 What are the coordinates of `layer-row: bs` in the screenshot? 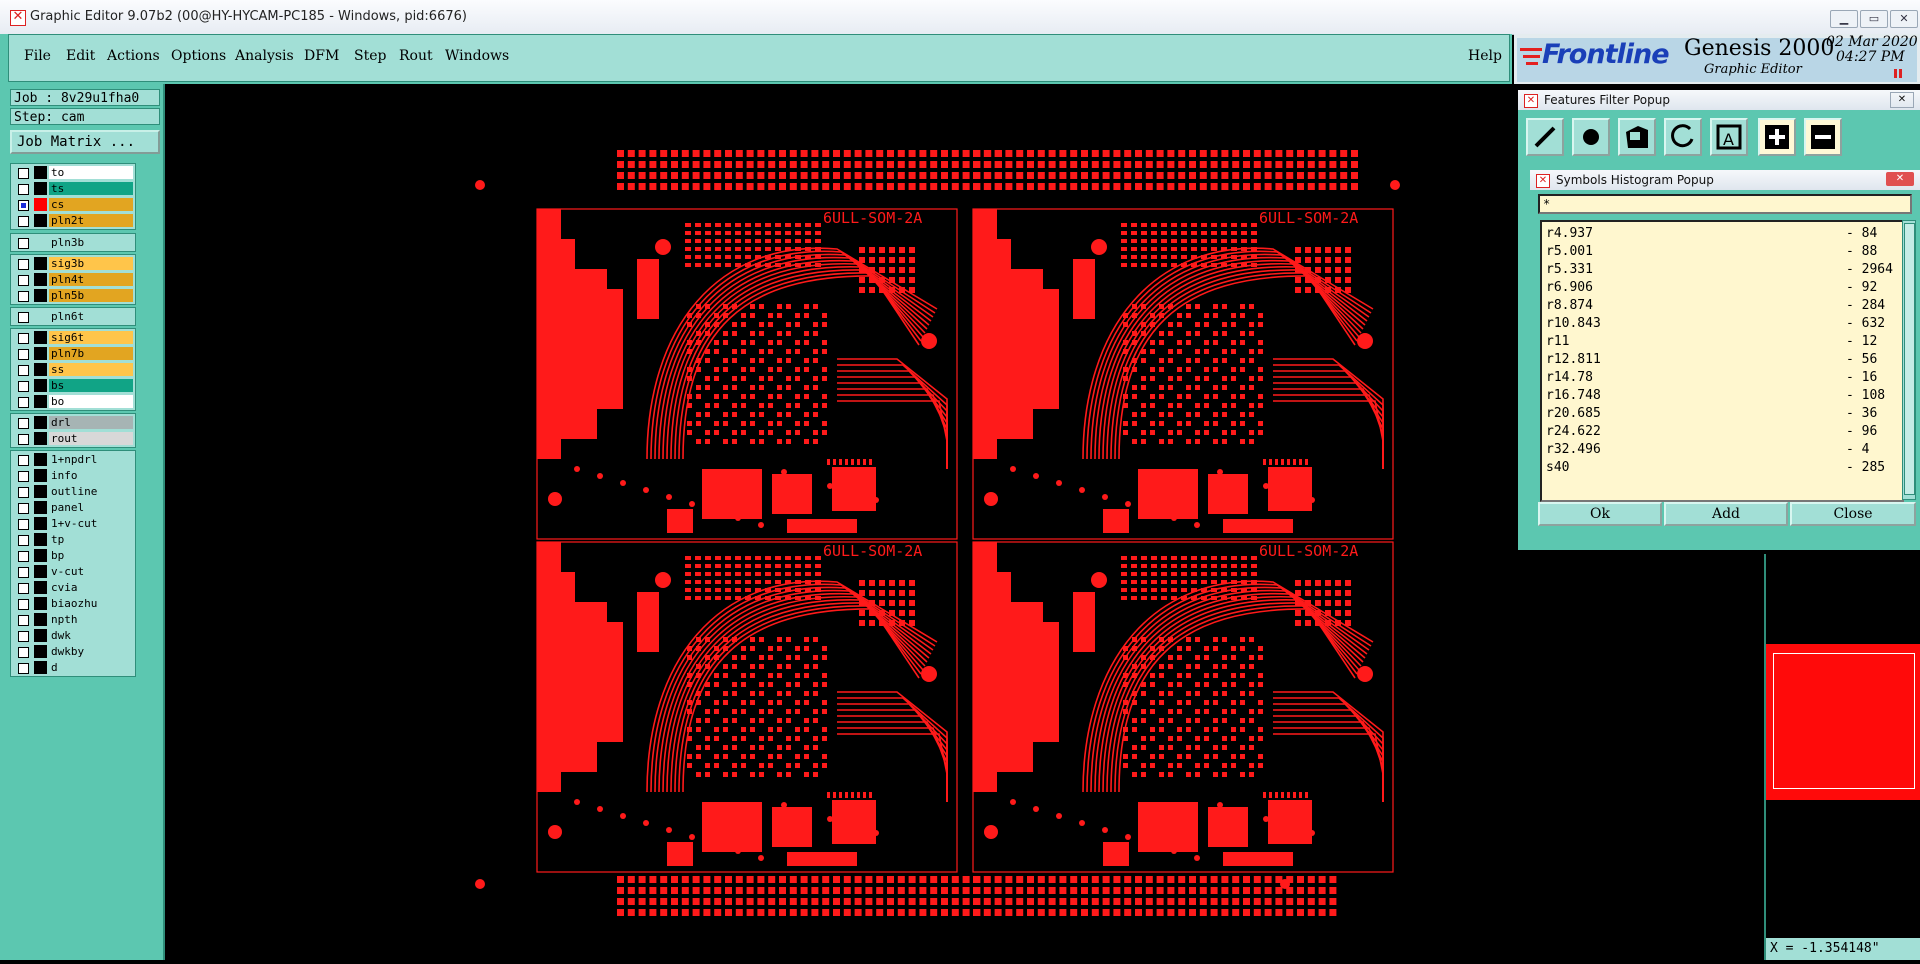 It's located at (73, 385).